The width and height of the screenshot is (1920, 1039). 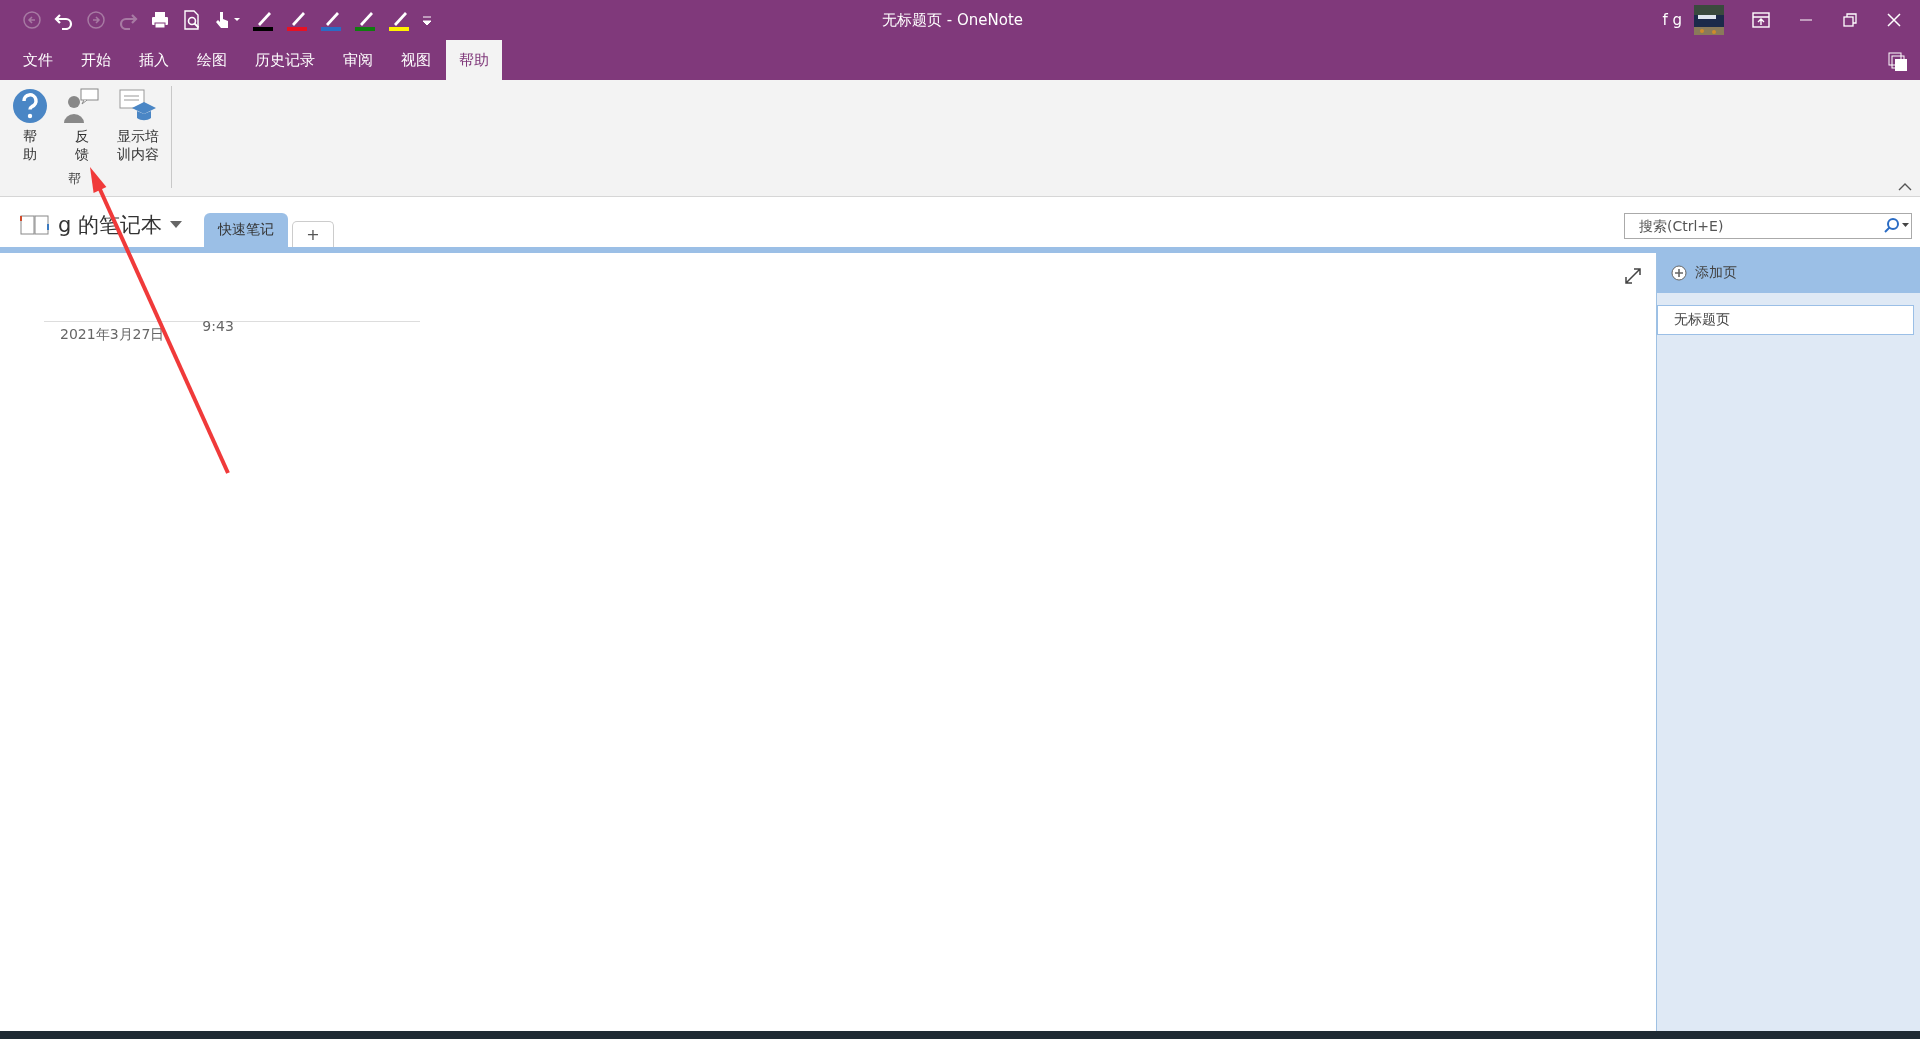 I want to click on menu-tab: 历史记录, so click(x=285, y=60).